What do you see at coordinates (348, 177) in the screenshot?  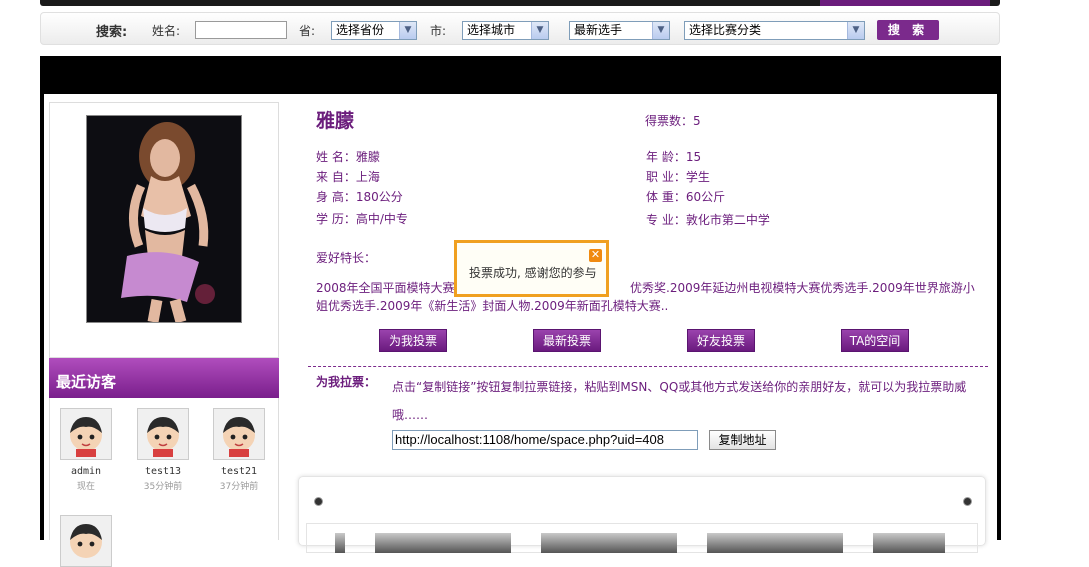 I see `info-from: 来 自：上海` at bounding box center [348, 177].